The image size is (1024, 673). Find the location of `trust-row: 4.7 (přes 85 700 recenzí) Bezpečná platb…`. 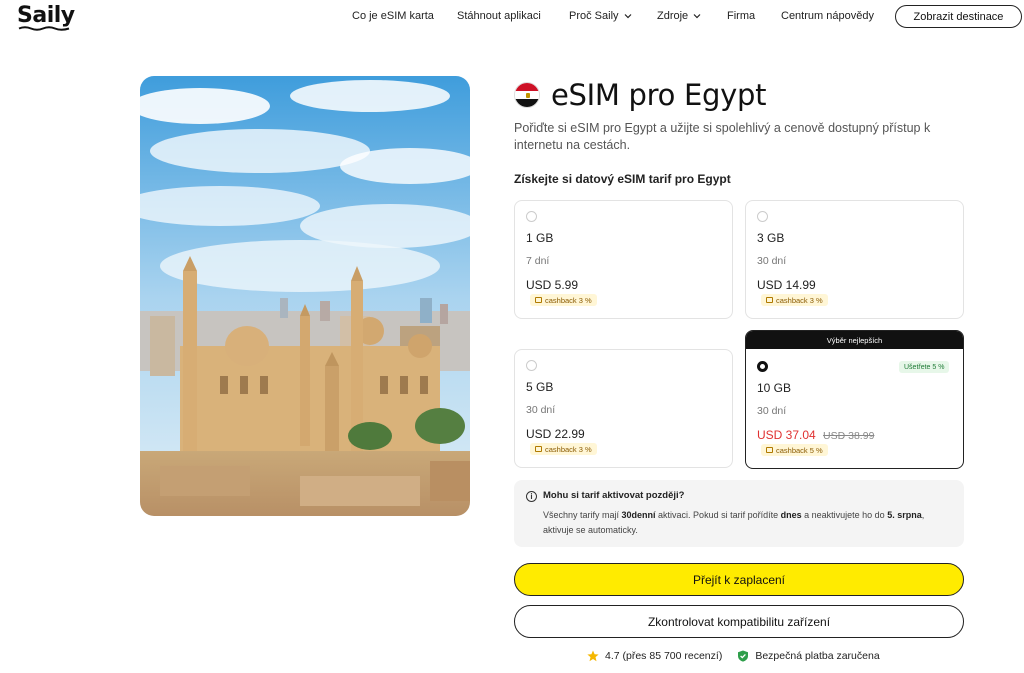

trust-row: 4.7 (přes 85 700 recenzí) Bezpečná platb… is located at coordinates (733, 656).